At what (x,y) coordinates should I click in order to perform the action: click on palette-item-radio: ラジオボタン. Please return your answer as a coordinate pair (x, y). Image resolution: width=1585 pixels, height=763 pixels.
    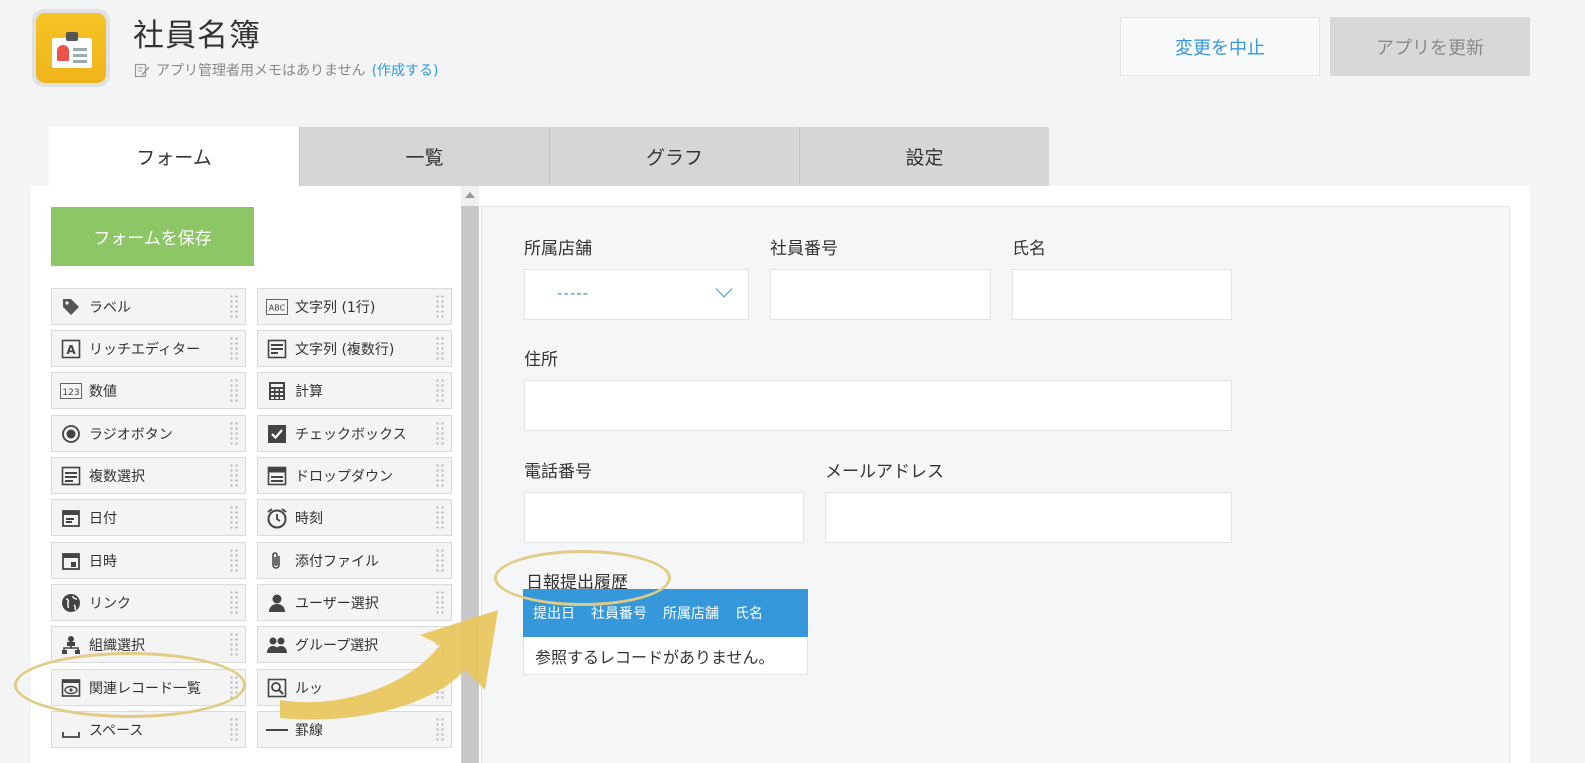
    Looking at the image, I should click on (148, 433).